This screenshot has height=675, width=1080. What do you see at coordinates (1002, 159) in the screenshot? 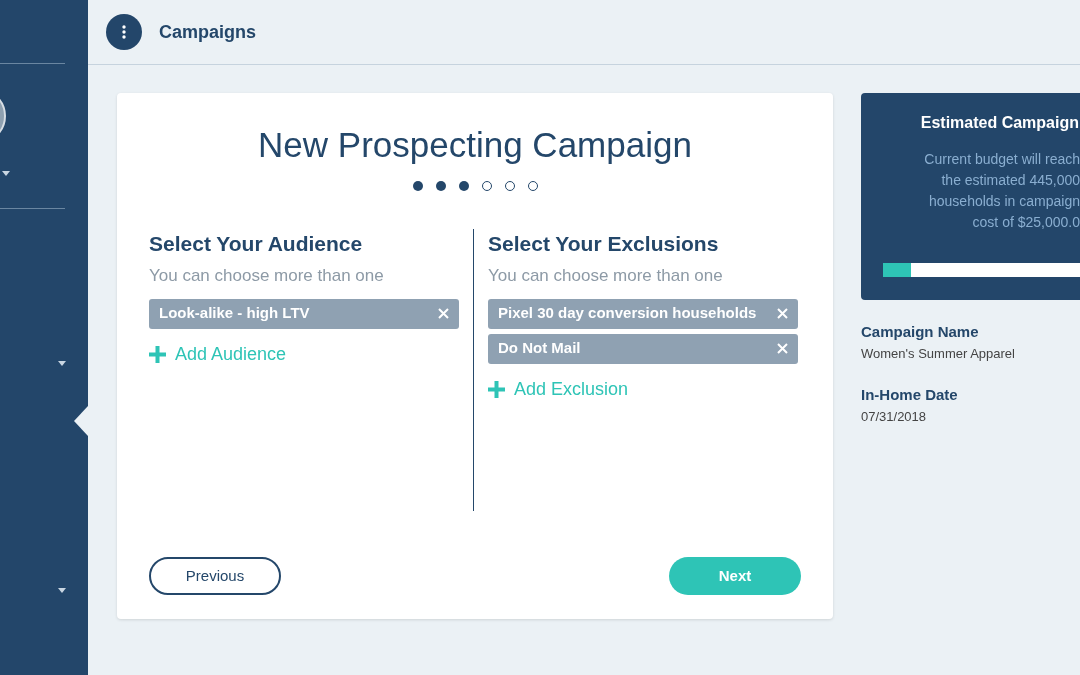
I see `estimate-text: Current budget will reach` at bounding box center [1002, 159].